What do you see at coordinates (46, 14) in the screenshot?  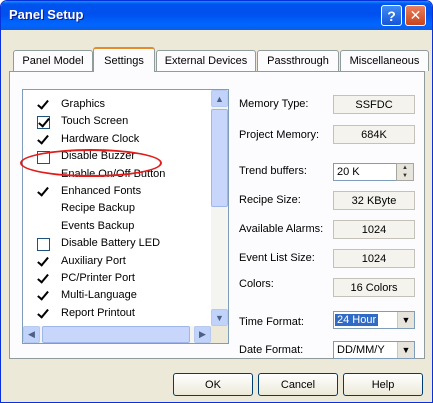 I see `window-title: Panel Setup` at bounding box center [46, 14].